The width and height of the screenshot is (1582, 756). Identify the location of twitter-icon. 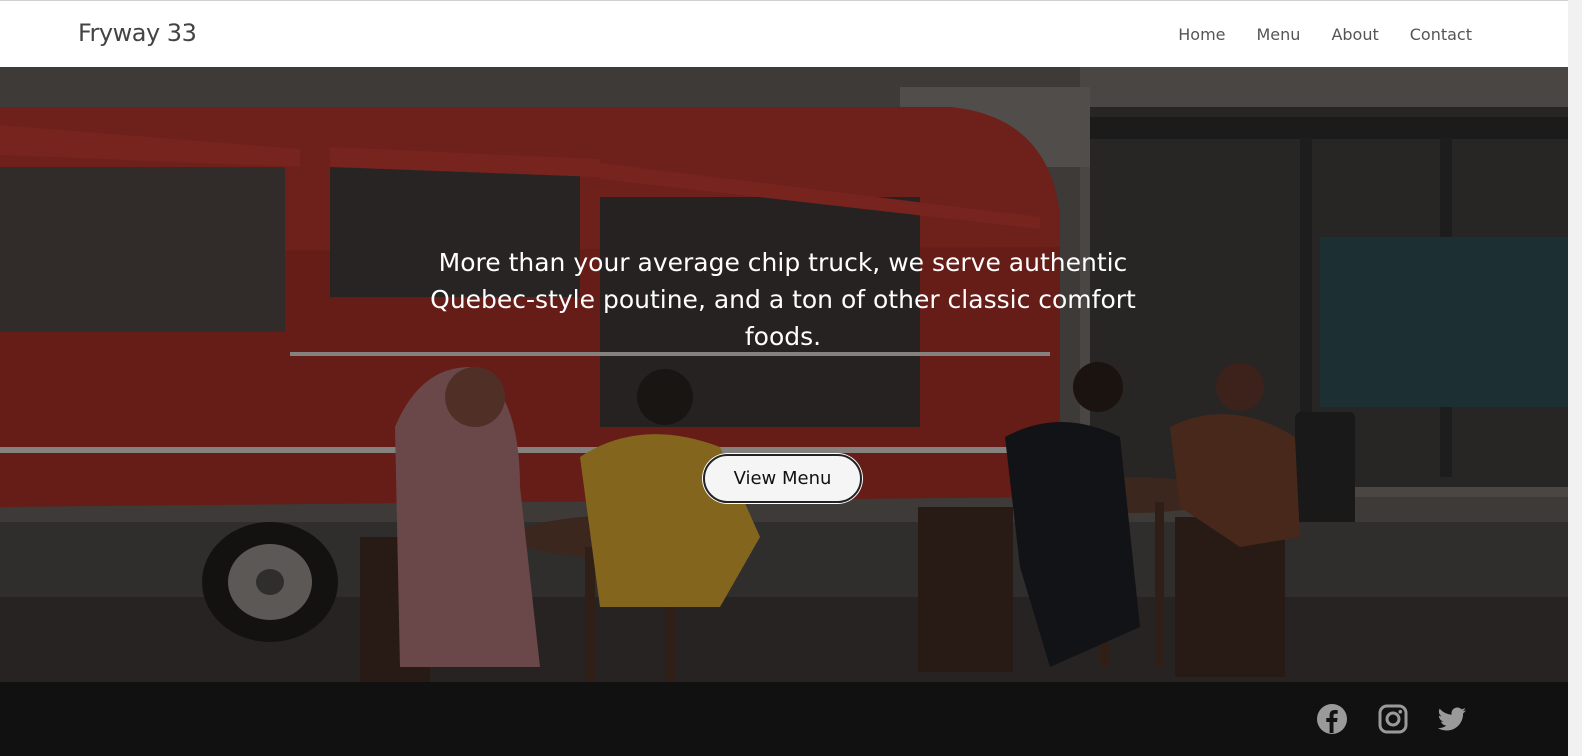
(1452, 719).